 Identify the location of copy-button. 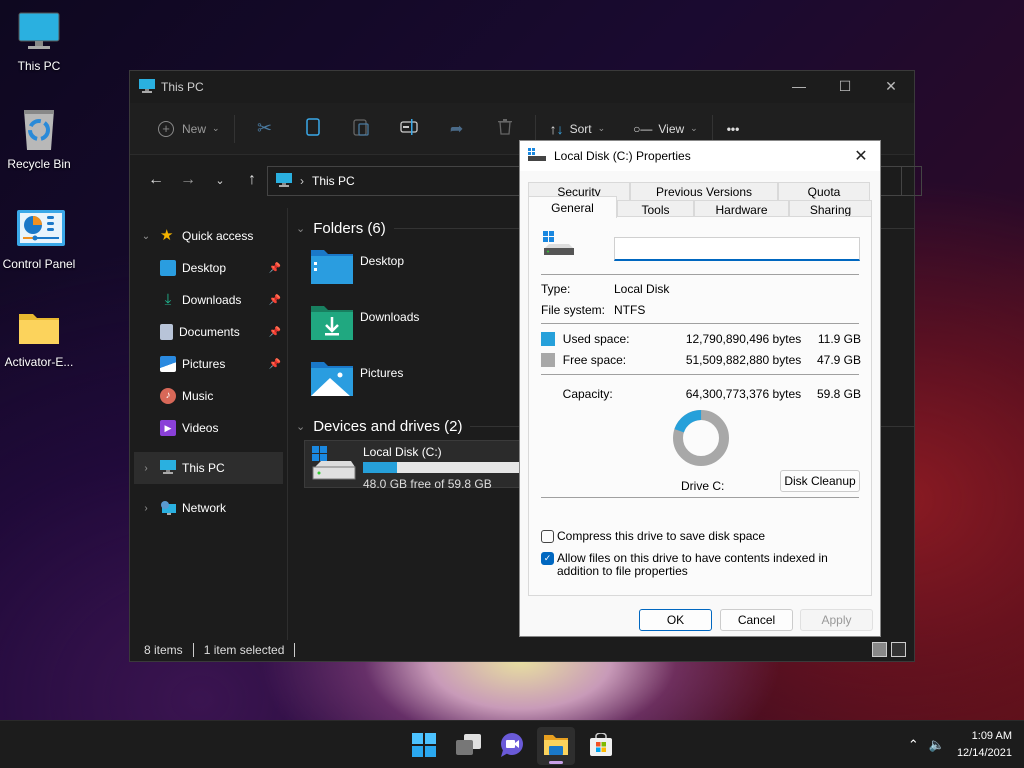
(313, 129).